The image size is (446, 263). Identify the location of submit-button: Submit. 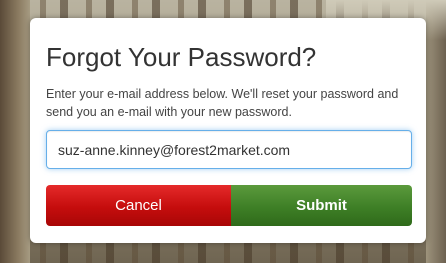
(321, 205).